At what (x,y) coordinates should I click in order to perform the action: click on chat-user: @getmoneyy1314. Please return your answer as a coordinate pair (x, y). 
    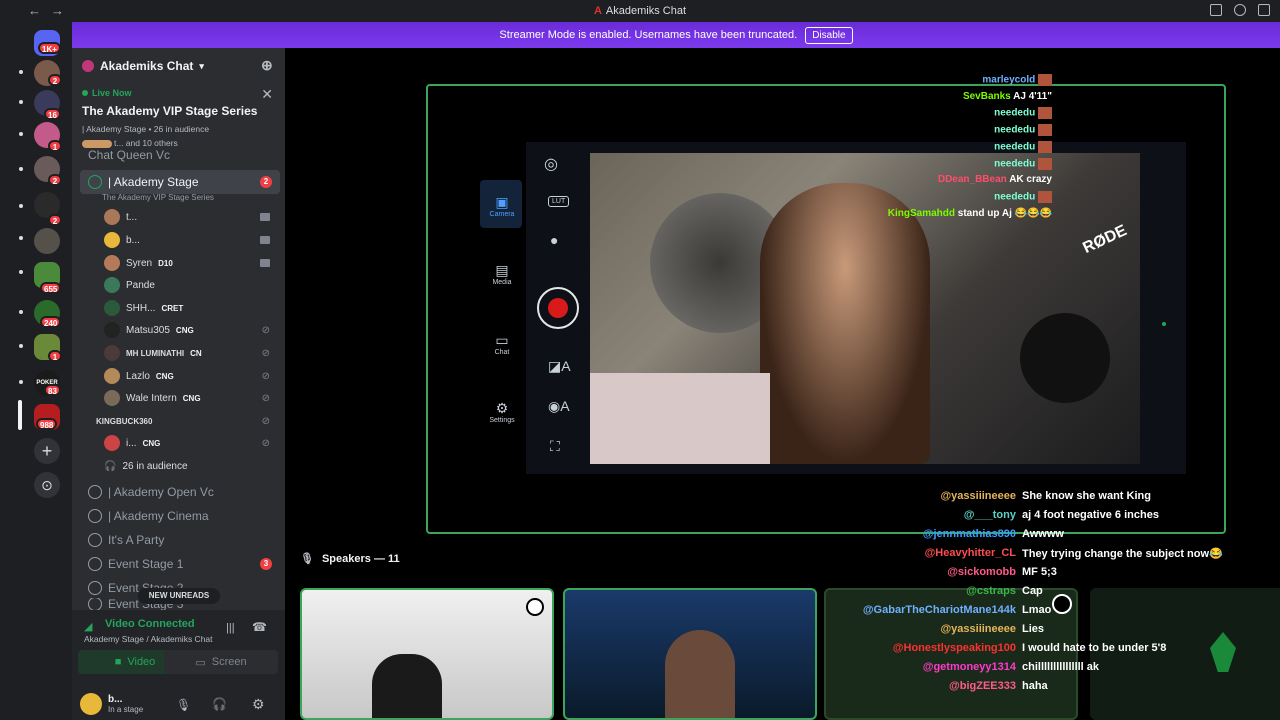
    Looking at the image, I should click on (969, 667).